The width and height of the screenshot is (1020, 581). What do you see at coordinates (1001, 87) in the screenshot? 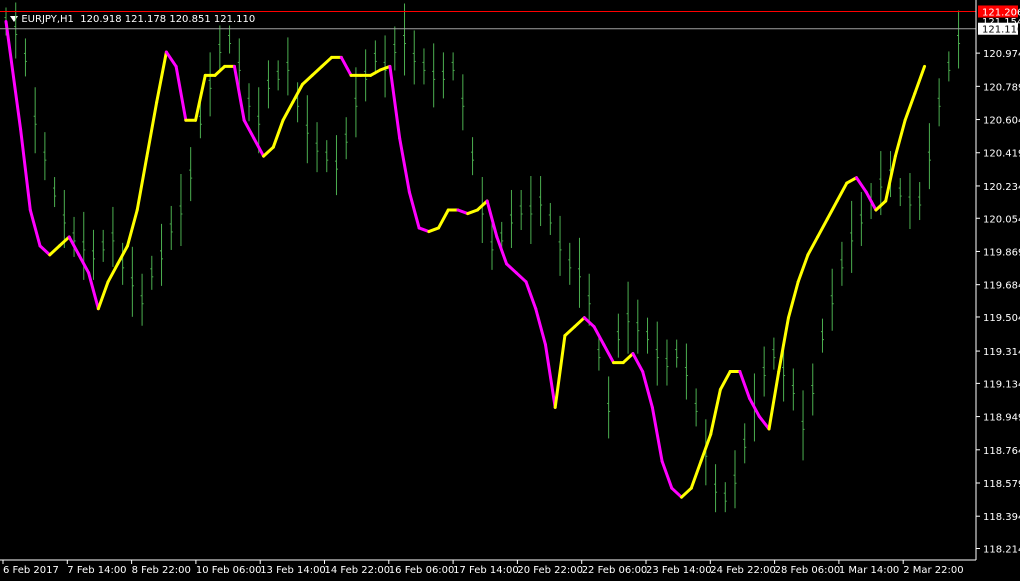
I see `y-tick-label: 120.789` at bounding box center [1001, 87].